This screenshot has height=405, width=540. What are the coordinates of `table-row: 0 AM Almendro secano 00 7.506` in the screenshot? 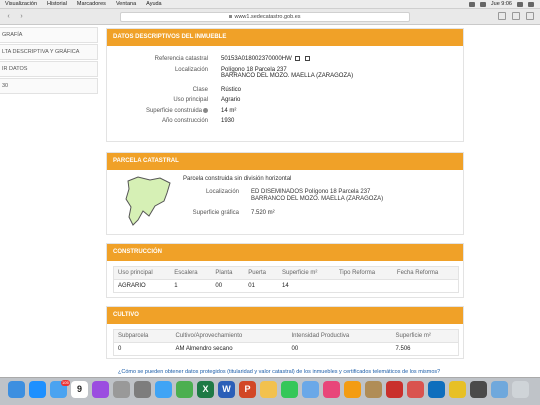 It's located at (286, 349).